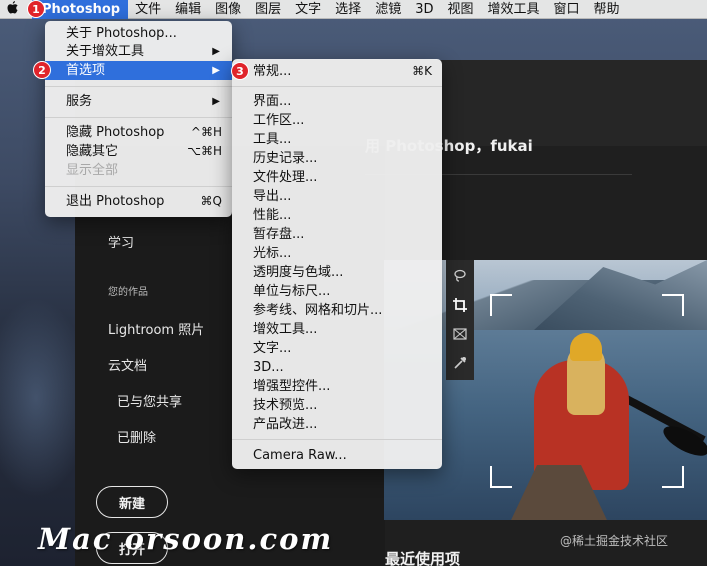  I want to click on menu-select: 选择, so click(348, 9).